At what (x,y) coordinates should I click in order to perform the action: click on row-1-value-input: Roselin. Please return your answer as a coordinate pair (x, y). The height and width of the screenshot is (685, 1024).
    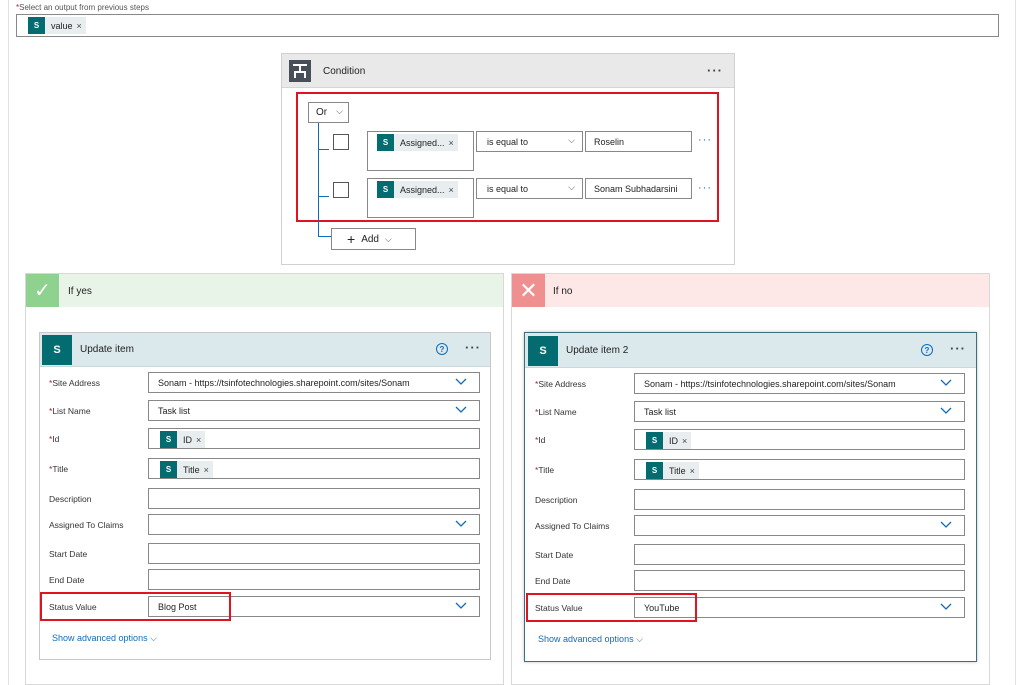
    Looking at the image, I should click on (638, 141).